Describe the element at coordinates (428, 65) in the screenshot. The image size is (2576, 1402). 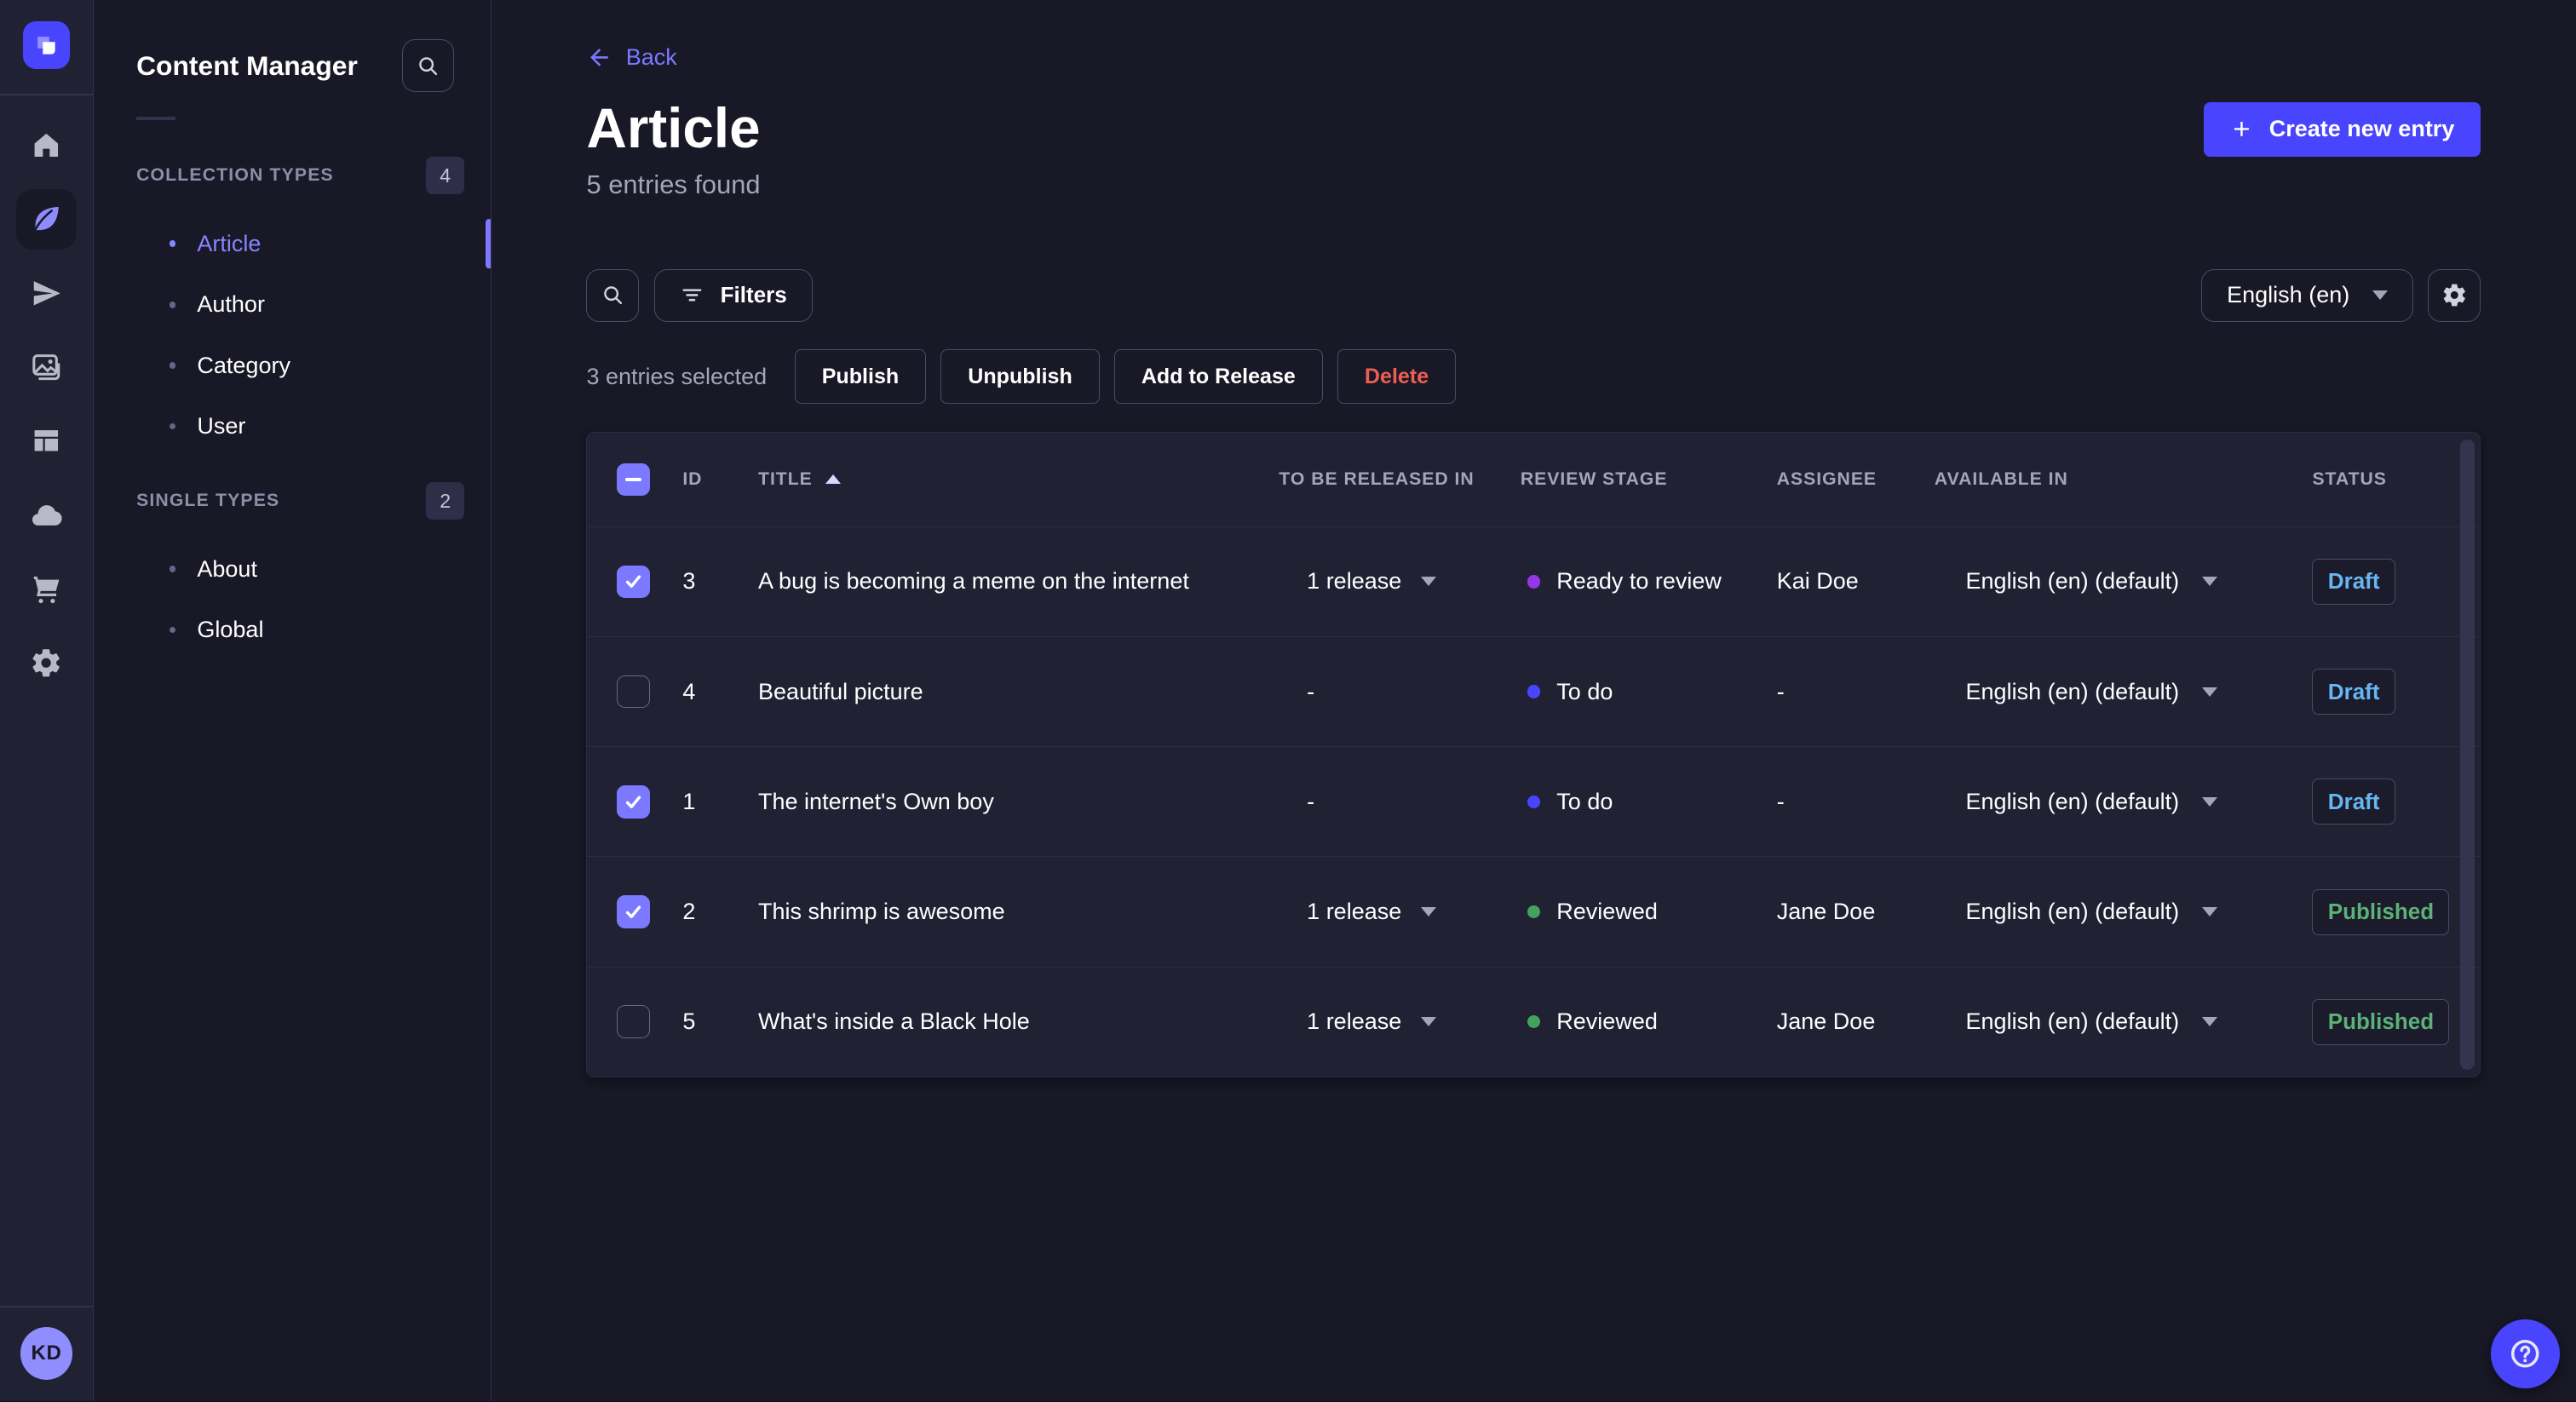
I see `subnav-search-button` at that location.